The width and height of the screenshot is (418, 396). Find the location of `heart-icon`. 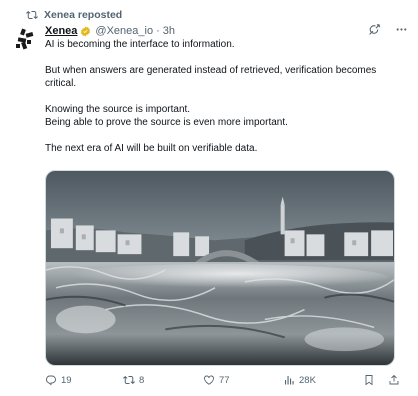

heart-icon is located at coordinates (209, 380).